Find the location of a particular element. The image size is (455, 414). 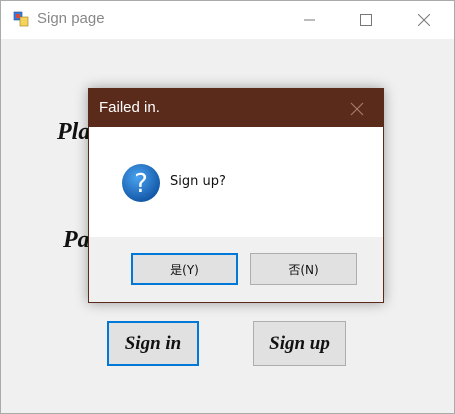

sign-in-button: Sign in is located at coordinates (153, 343).